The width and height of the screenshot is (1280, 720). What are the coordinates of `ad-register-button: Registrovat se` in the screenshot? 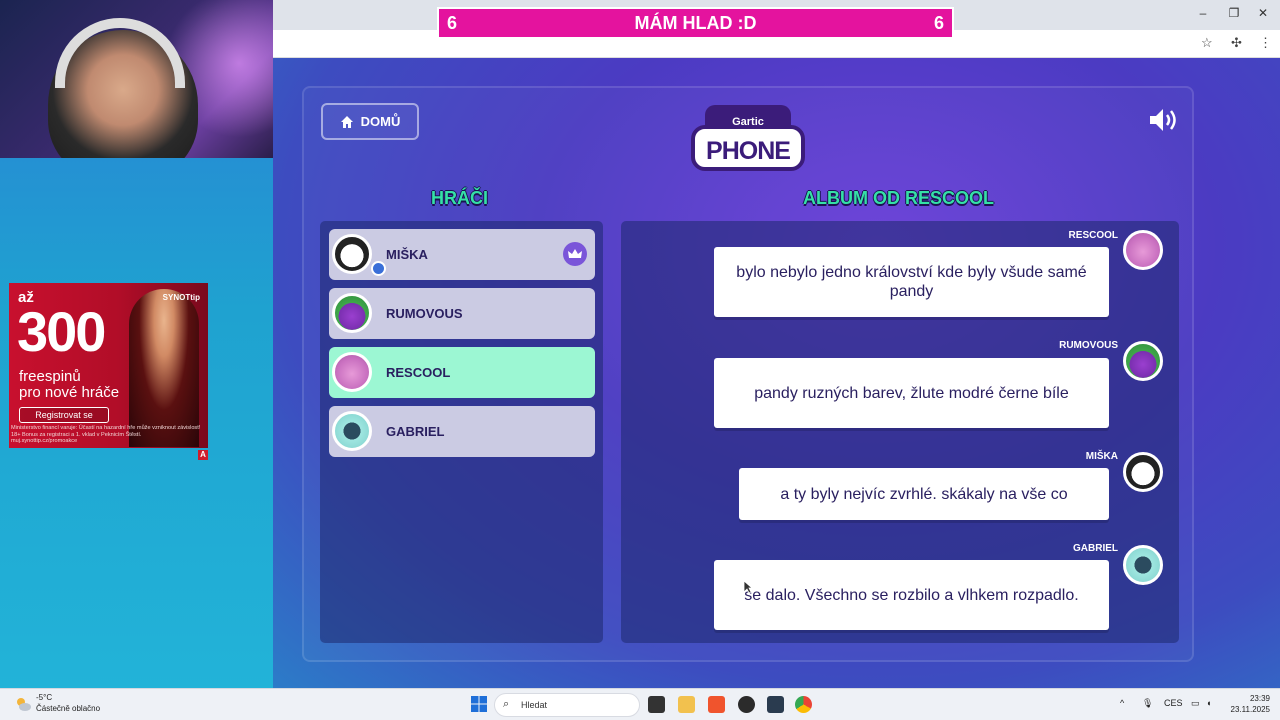 It's located at (64, 415).